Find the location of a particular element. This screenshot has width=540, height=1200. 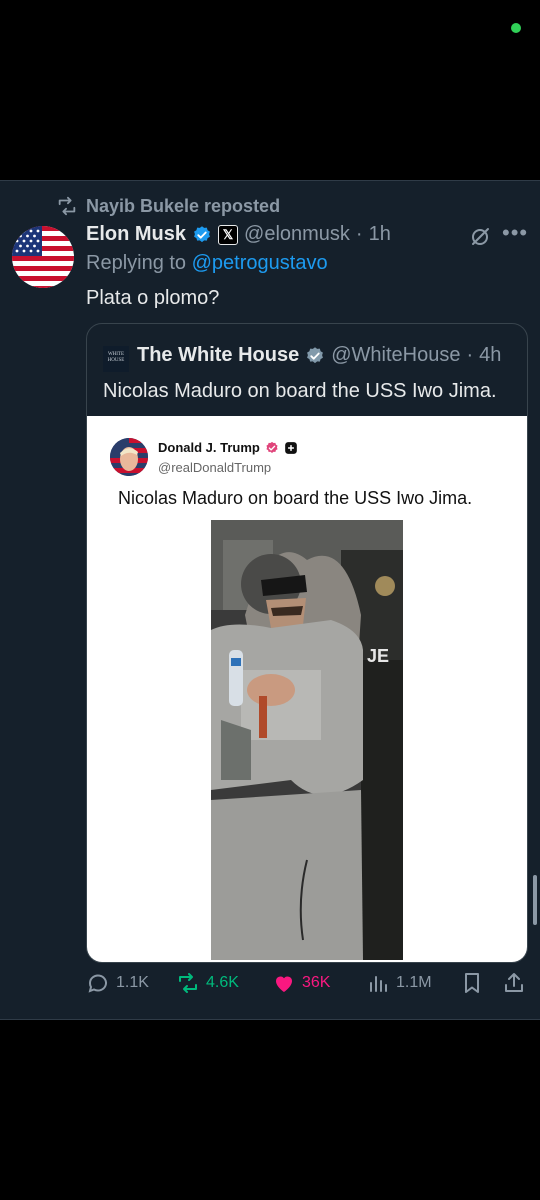

repost-context: Nayib Bukele reposted is located at coordinates (168, 206).